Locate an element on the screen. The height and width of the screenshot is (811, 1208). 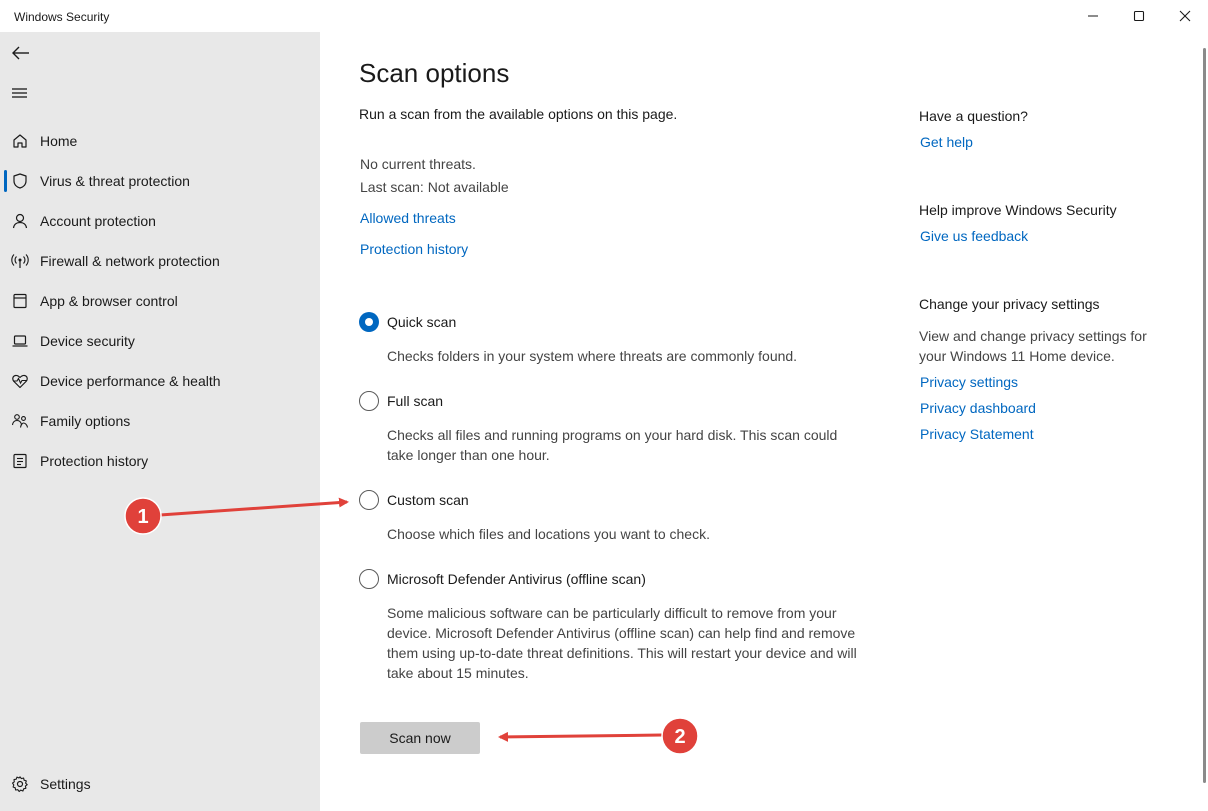
quick-scan-radio is located at coordinates (369, 322).